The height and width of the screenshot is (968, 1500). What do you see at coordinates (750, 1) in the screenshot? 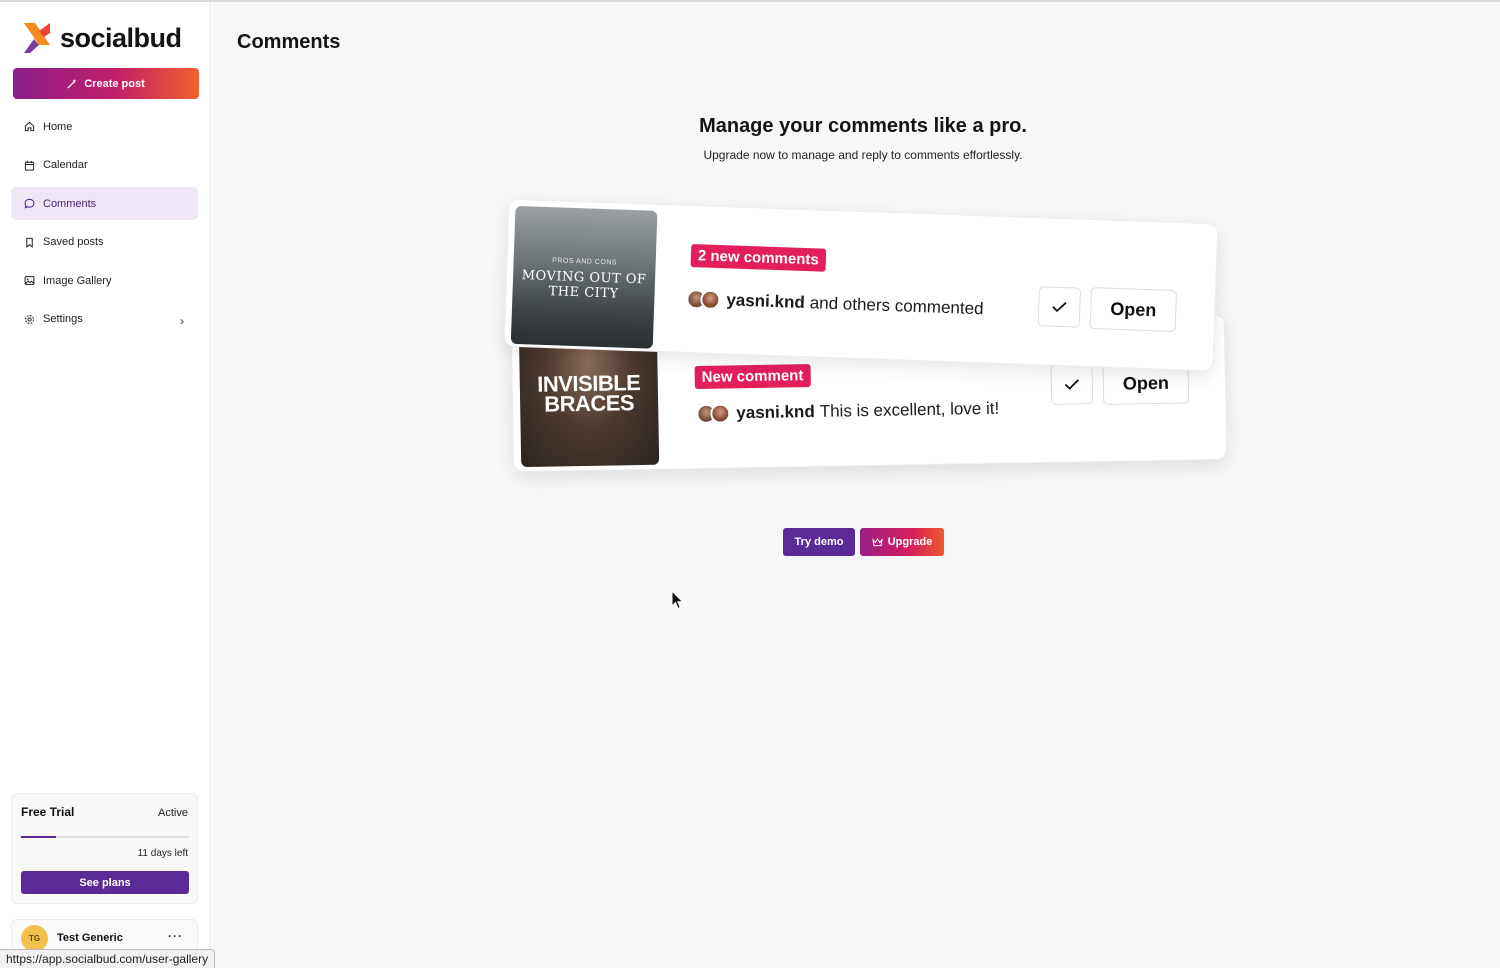
I see `window-top-border` at bounding box center [750, 1].